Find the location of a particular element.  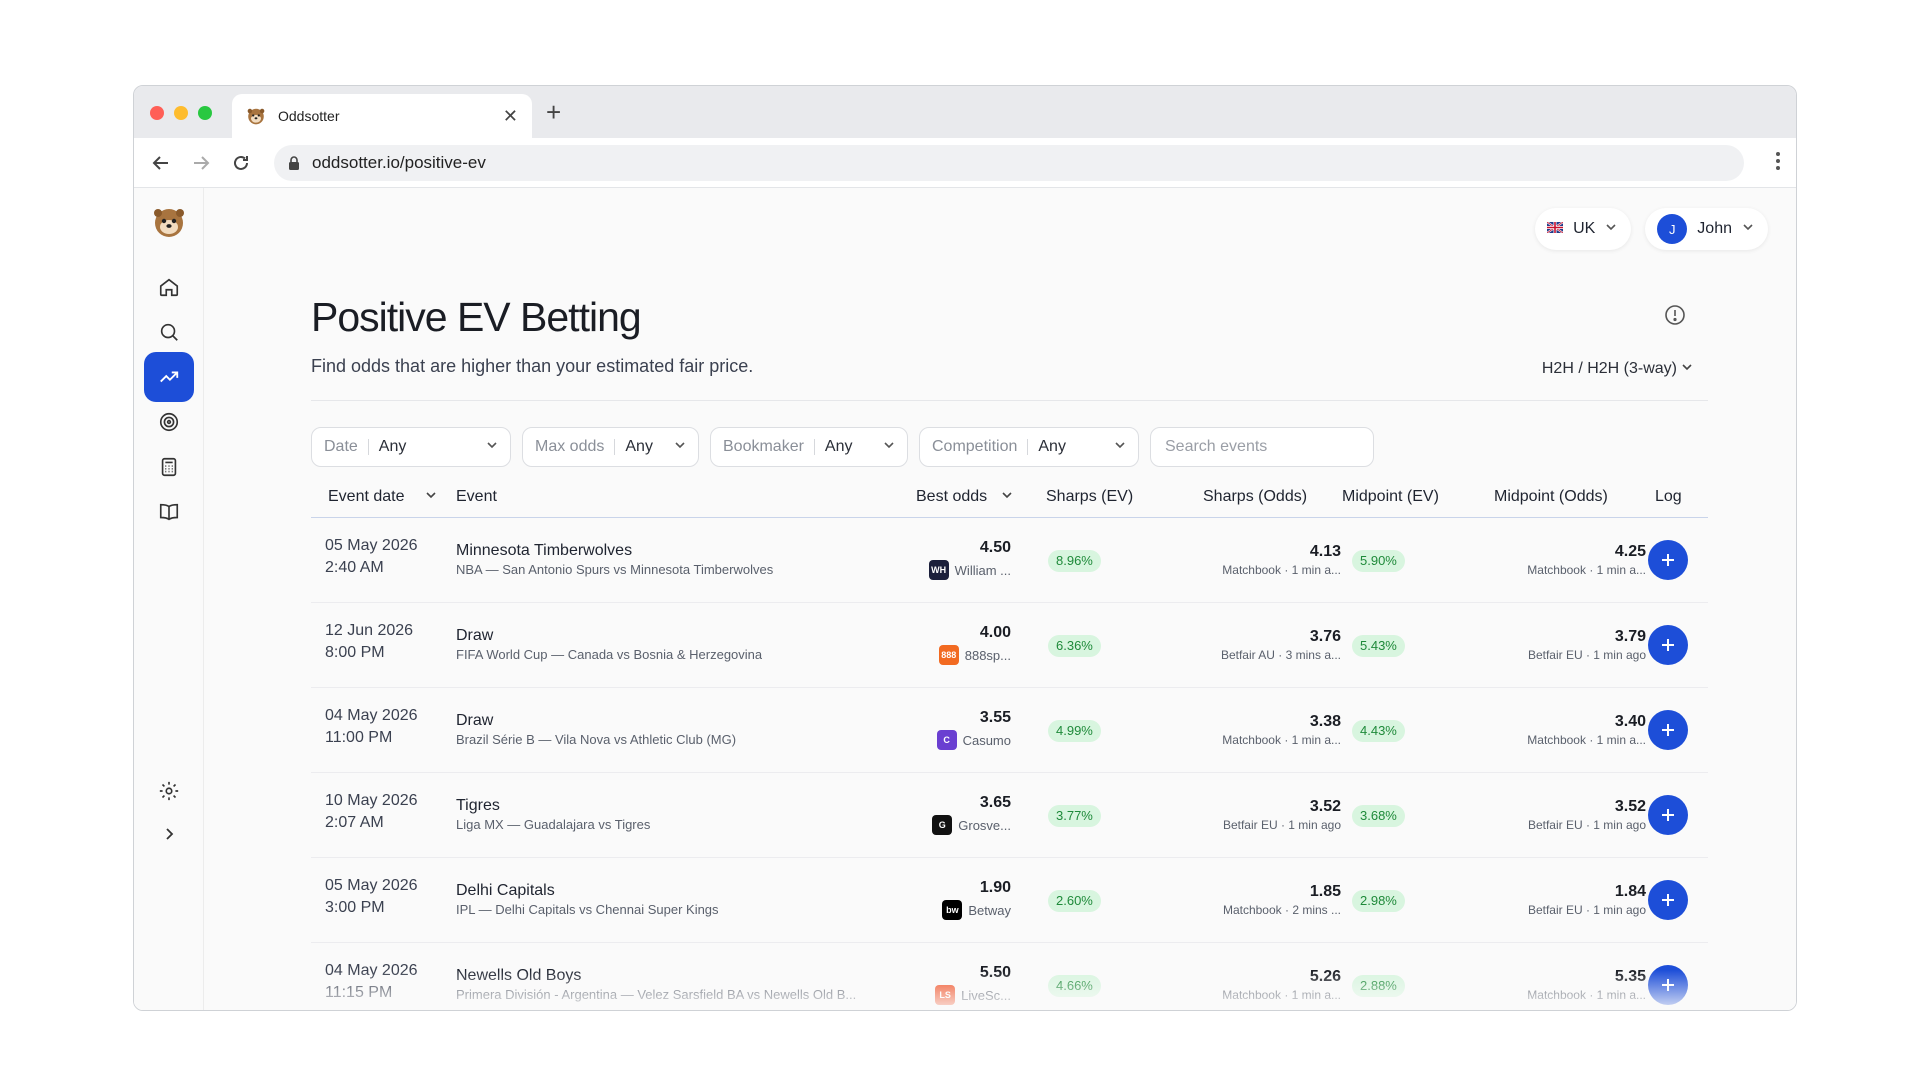

midpoint-ev-header: Midpoint (EV) is located at coordinates (1390, 497).